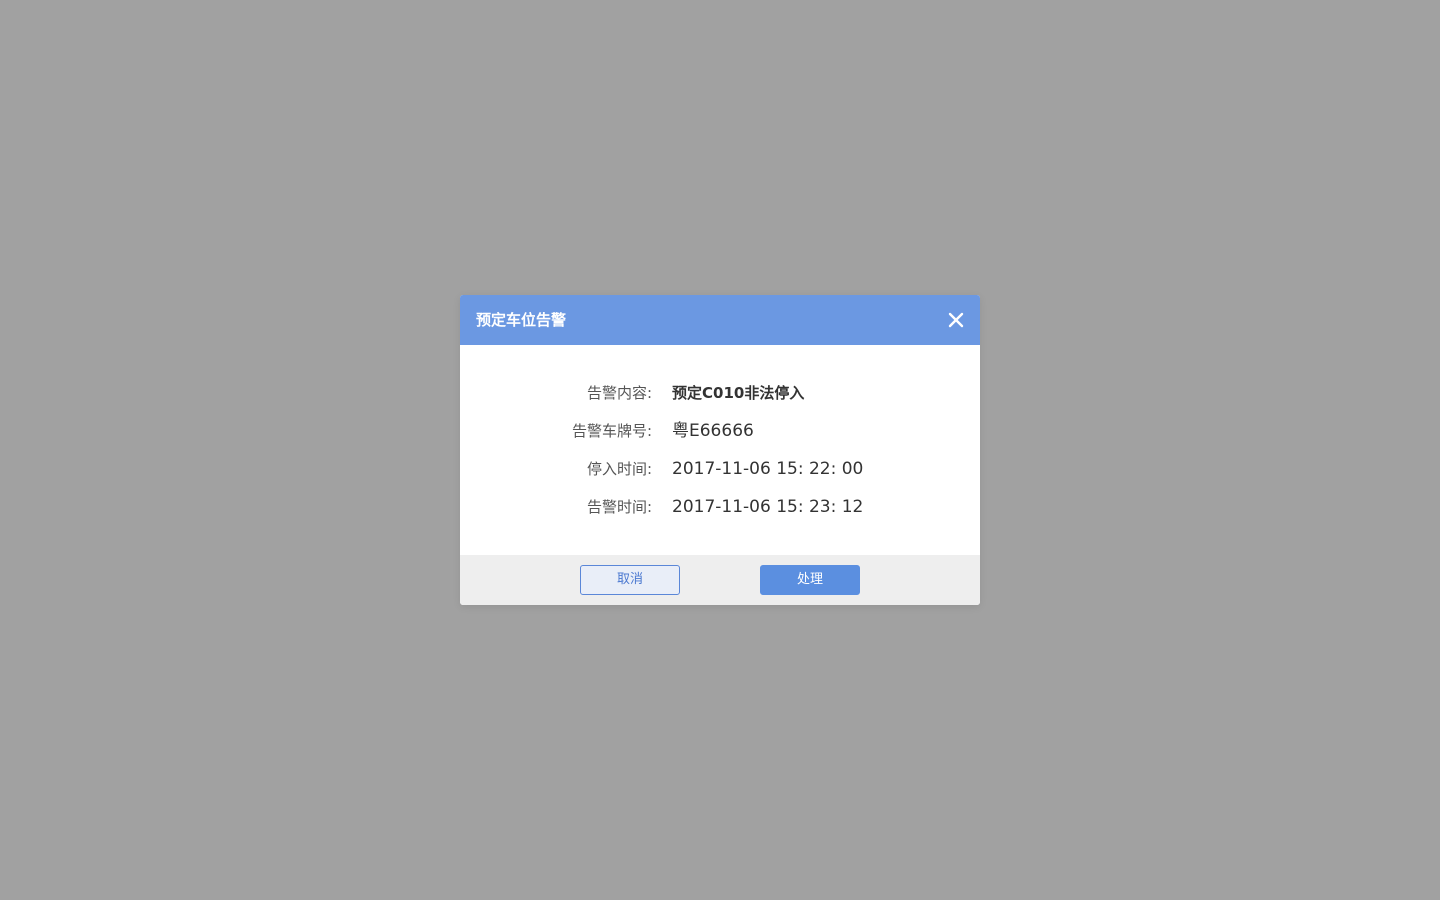  I want to click on plate-number-row: 告警车牌号: 粤E66666, so click(720, 431).